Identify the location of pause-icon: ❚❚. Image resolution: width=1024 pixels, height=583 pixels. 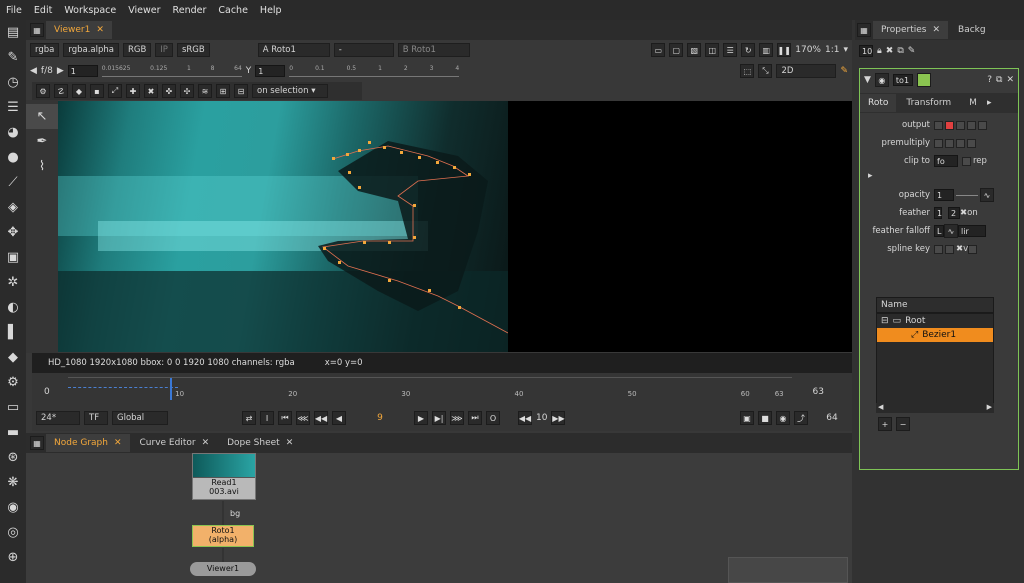
(784, 50).